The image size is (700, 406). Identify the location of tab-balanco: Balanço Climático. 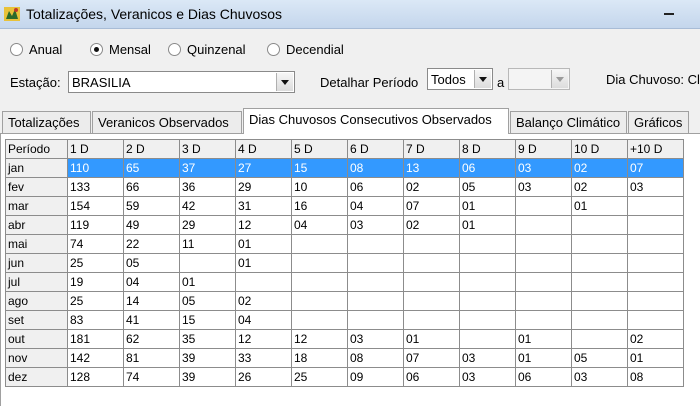
(568, 122).